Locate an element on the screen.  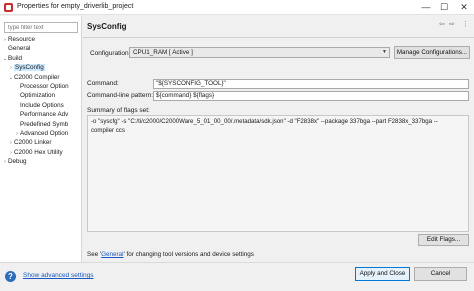
tree-item: ⌄C2000 Compiler is located at coordinates (41, 77).